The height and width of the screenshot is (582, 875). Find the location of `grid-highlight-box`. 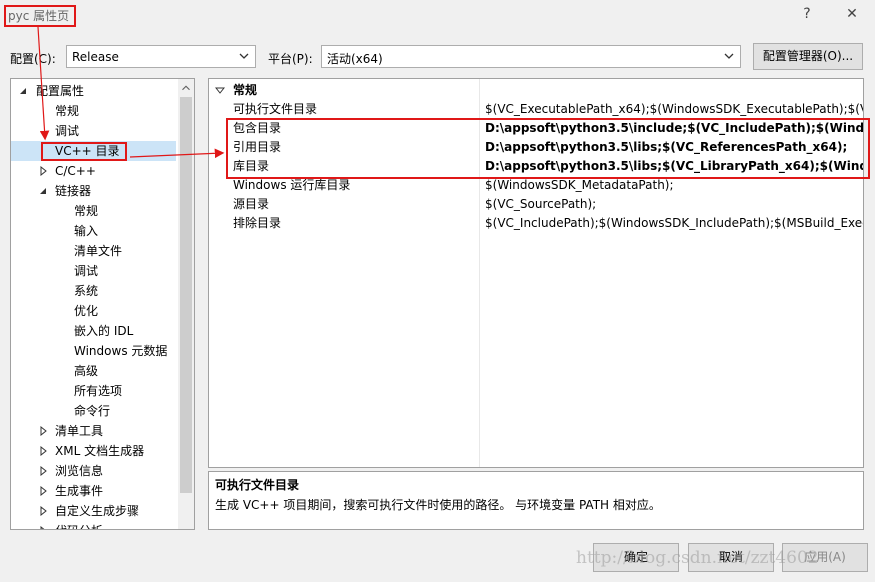

grid-highlight-box is located at coordinates (548, 148).